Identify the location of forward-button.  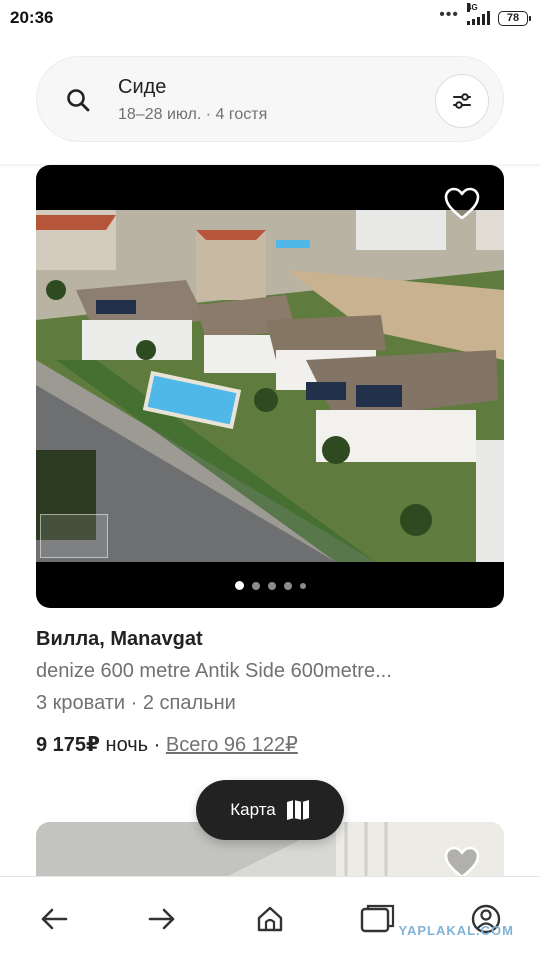
(162, 919).